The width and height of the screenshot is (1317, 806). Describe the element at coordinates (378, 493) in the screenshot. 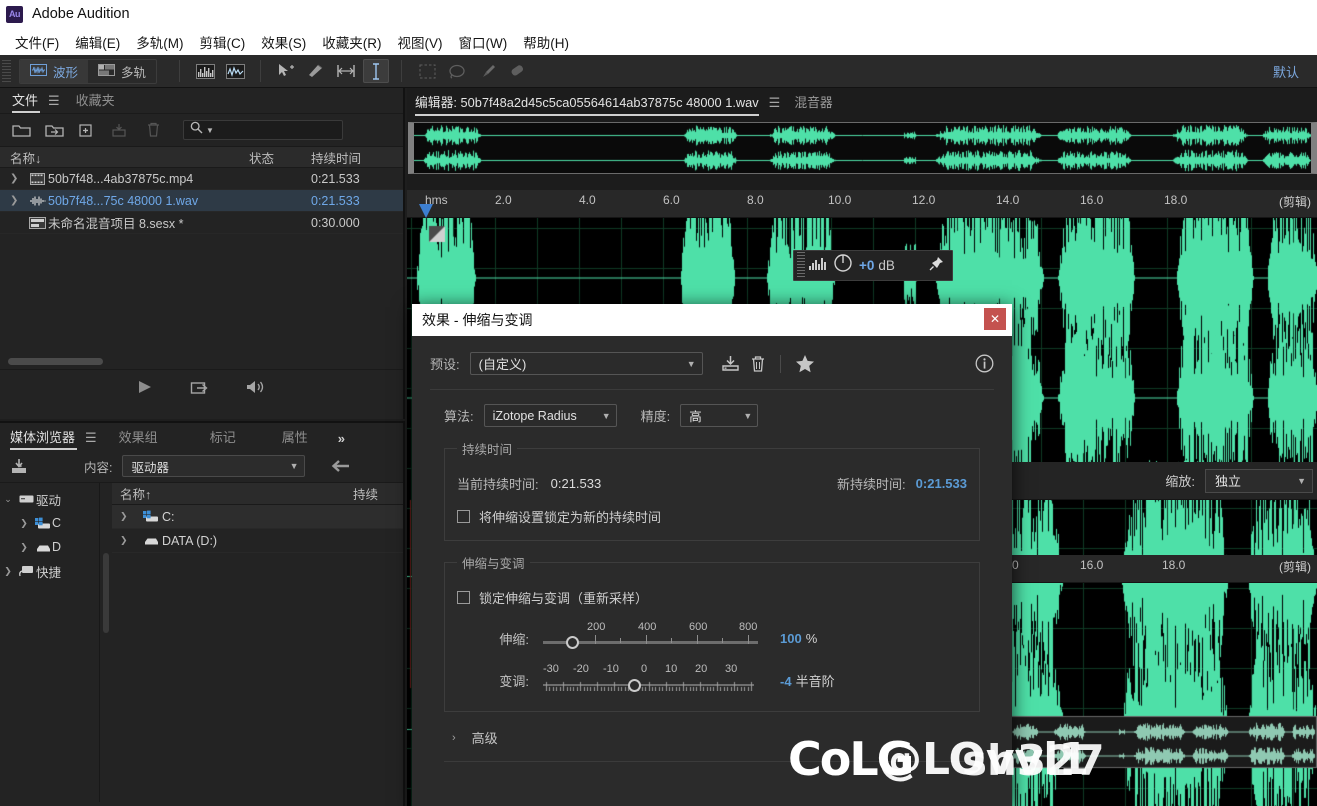

I see `media-col-duration: 持续` at that location.